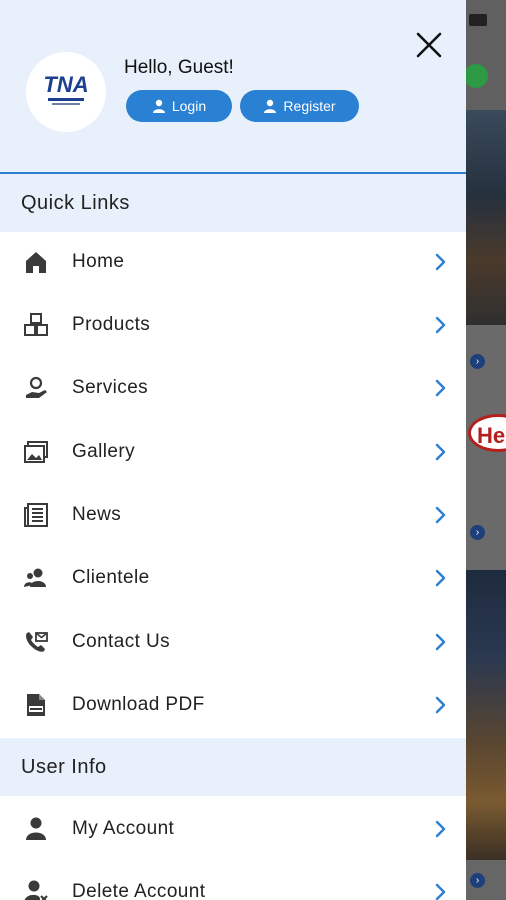 The width and height of the screenshot is (506, 900). What do you see at coordinates (36, 705) in the screenshot?
I see `pdf-file-icon` at bounding box center [36, 705].